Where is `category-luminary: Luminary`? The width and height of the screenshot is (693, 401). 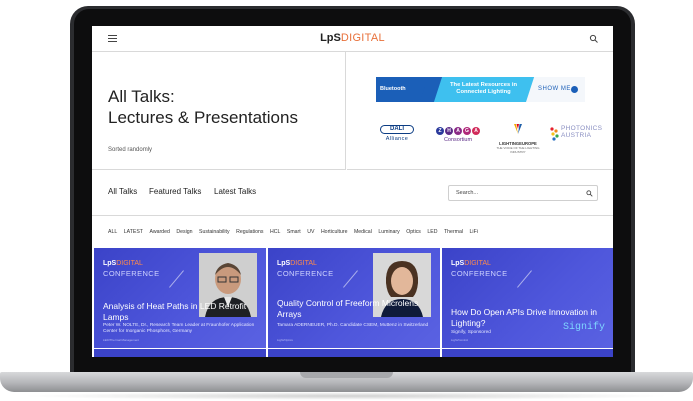 category-luminary: Luminary is located at coordinates (388, 233).